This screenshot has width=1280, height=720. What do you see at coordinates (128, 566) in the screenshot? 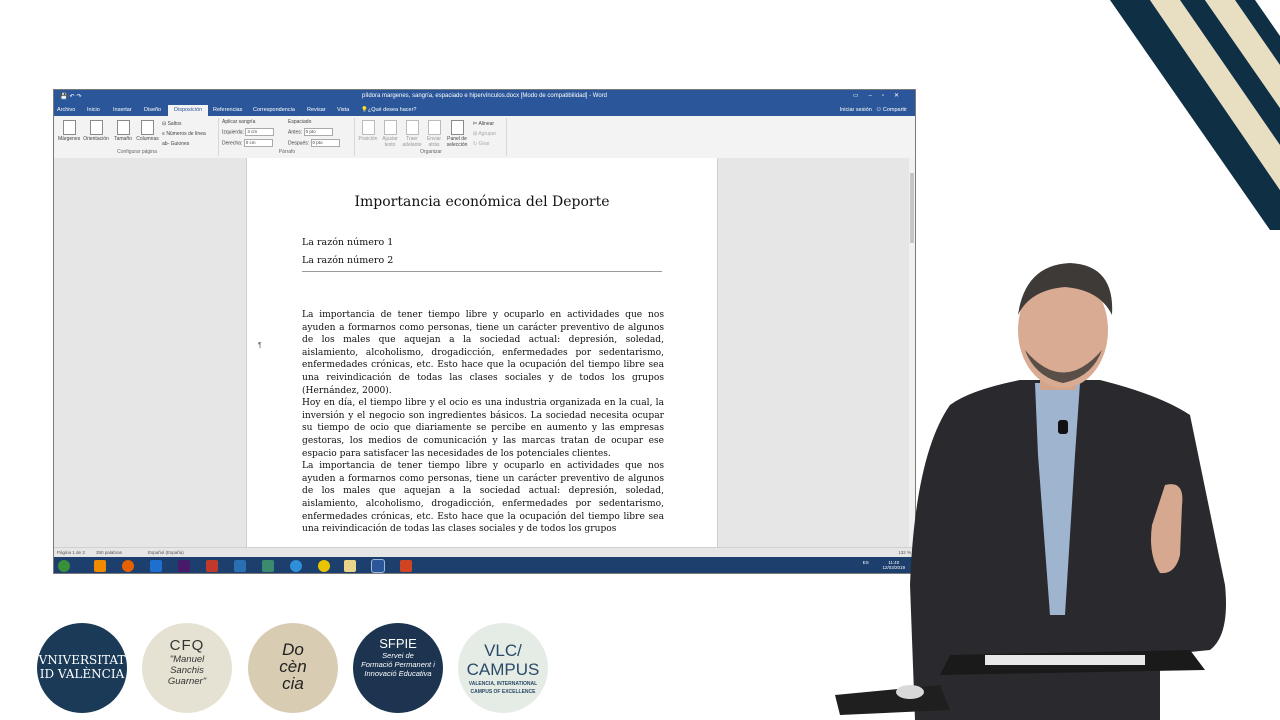
I see `firefox-icon` at bounding box center [128, 566].